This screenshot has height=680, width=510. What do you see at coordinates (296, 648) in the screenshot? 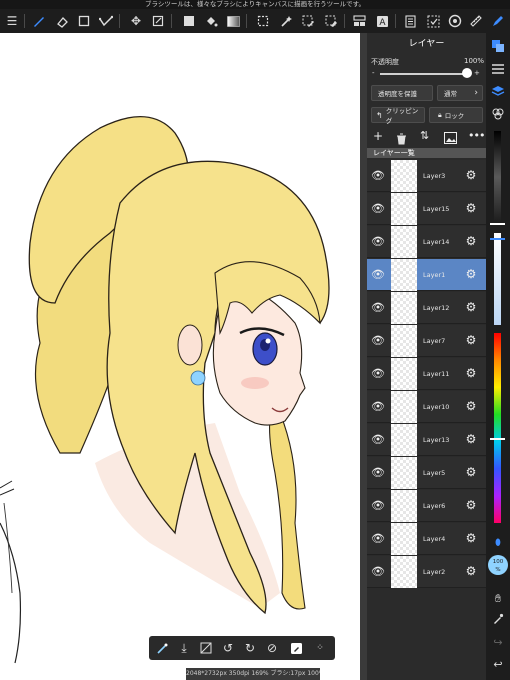
I see `edit-icon` at bounding box center [296, 648].